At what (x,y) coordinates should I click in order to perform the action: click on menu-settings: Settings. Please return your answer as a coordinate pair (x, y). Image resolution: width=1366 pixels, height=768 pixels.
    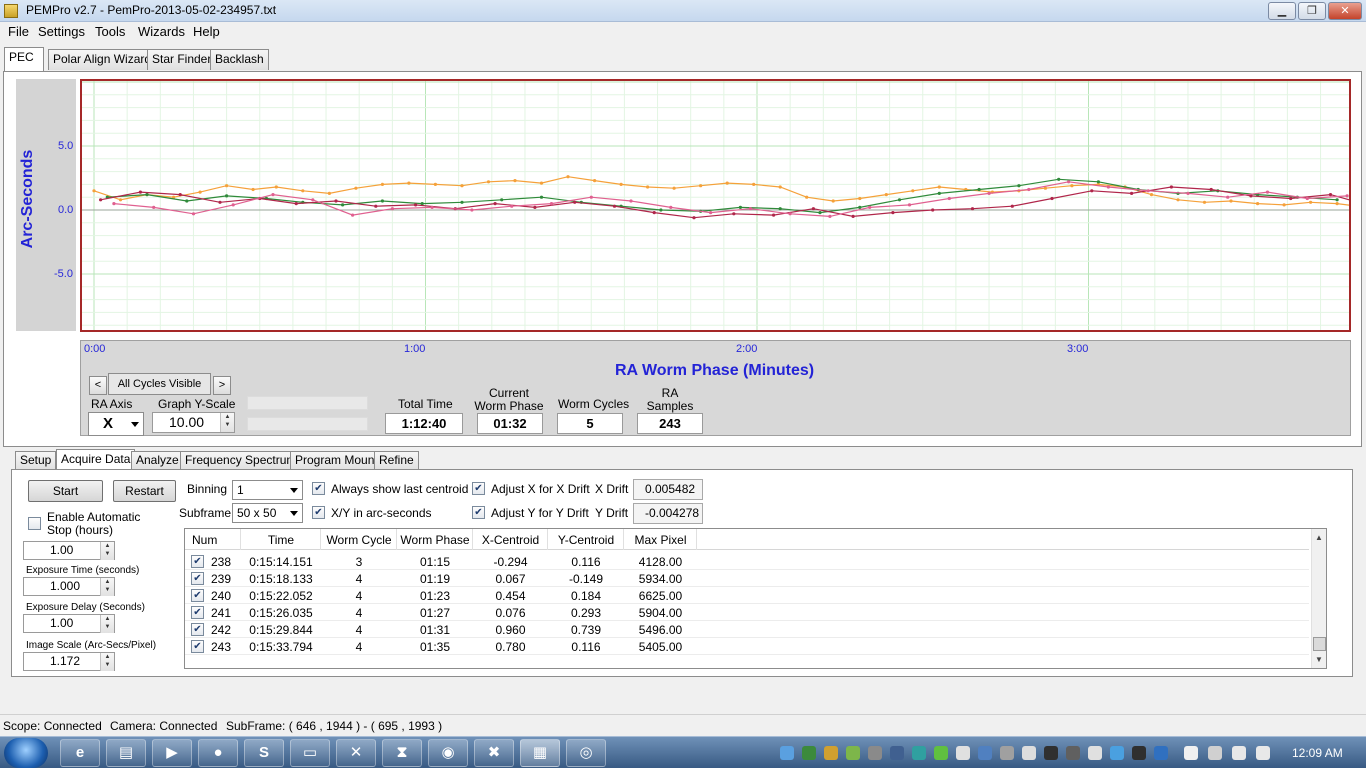
    Looking at the image, I should click on (61, 31).